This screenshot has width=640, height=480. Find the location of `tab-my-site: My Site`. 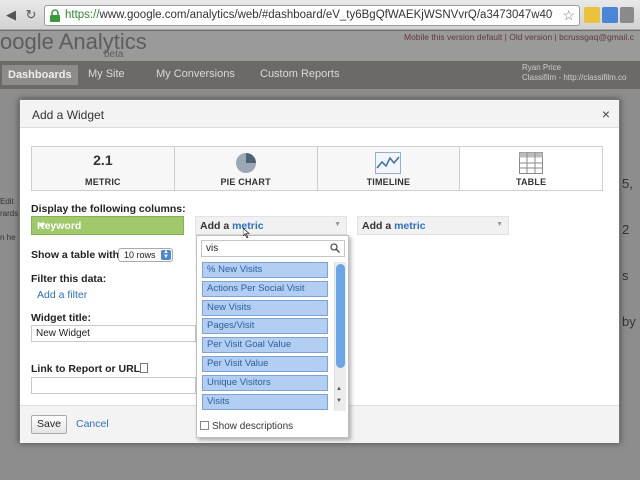

tab-my-site: My Site is located at coordinates (106, 74).